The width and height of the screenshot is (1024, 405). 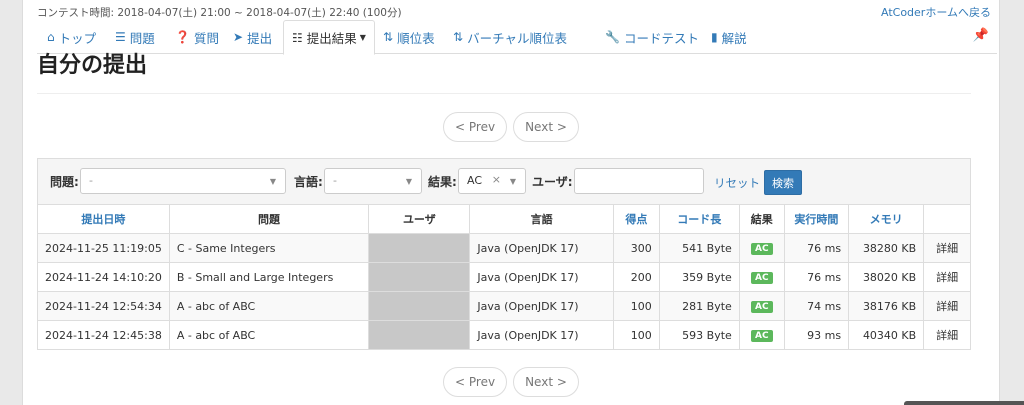 I want to click on col-code-length: コード長, so click(x=699, y=219).